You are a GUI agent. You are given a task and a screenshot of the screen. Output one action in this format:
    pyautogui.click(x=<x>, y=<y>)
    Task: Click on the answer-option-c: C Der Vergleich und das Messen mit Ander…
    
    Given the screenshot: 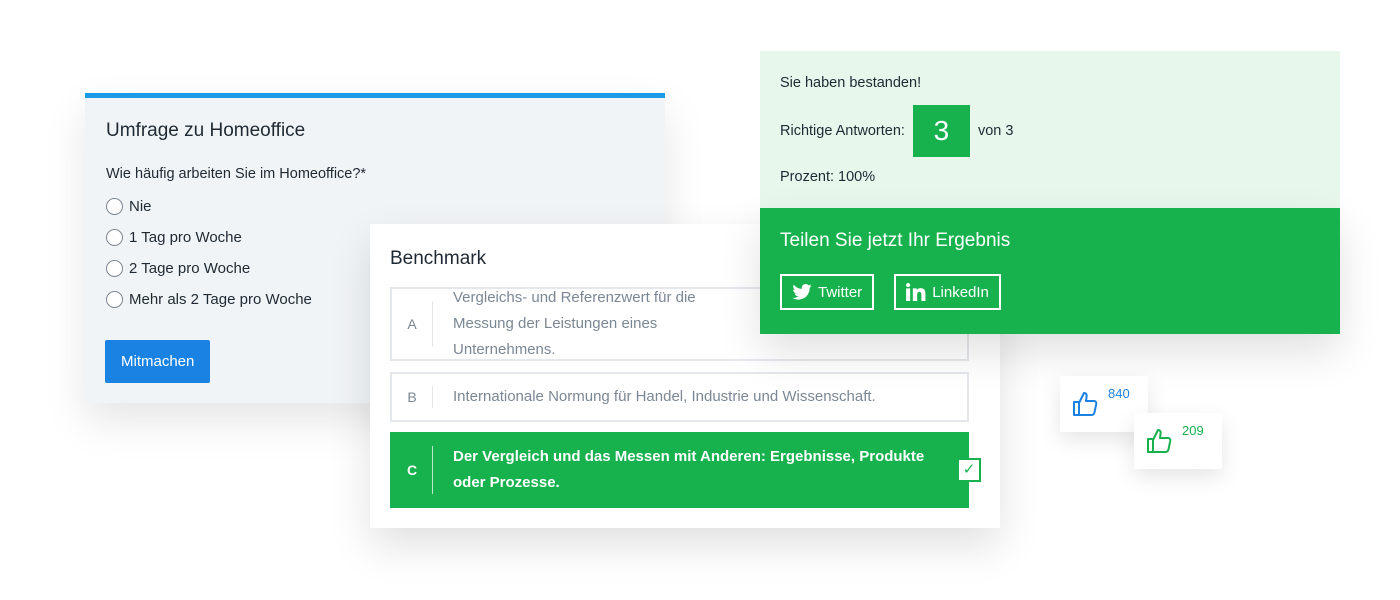 What is the action you would take?
    pyautogui.click(x=679, y=470)
    